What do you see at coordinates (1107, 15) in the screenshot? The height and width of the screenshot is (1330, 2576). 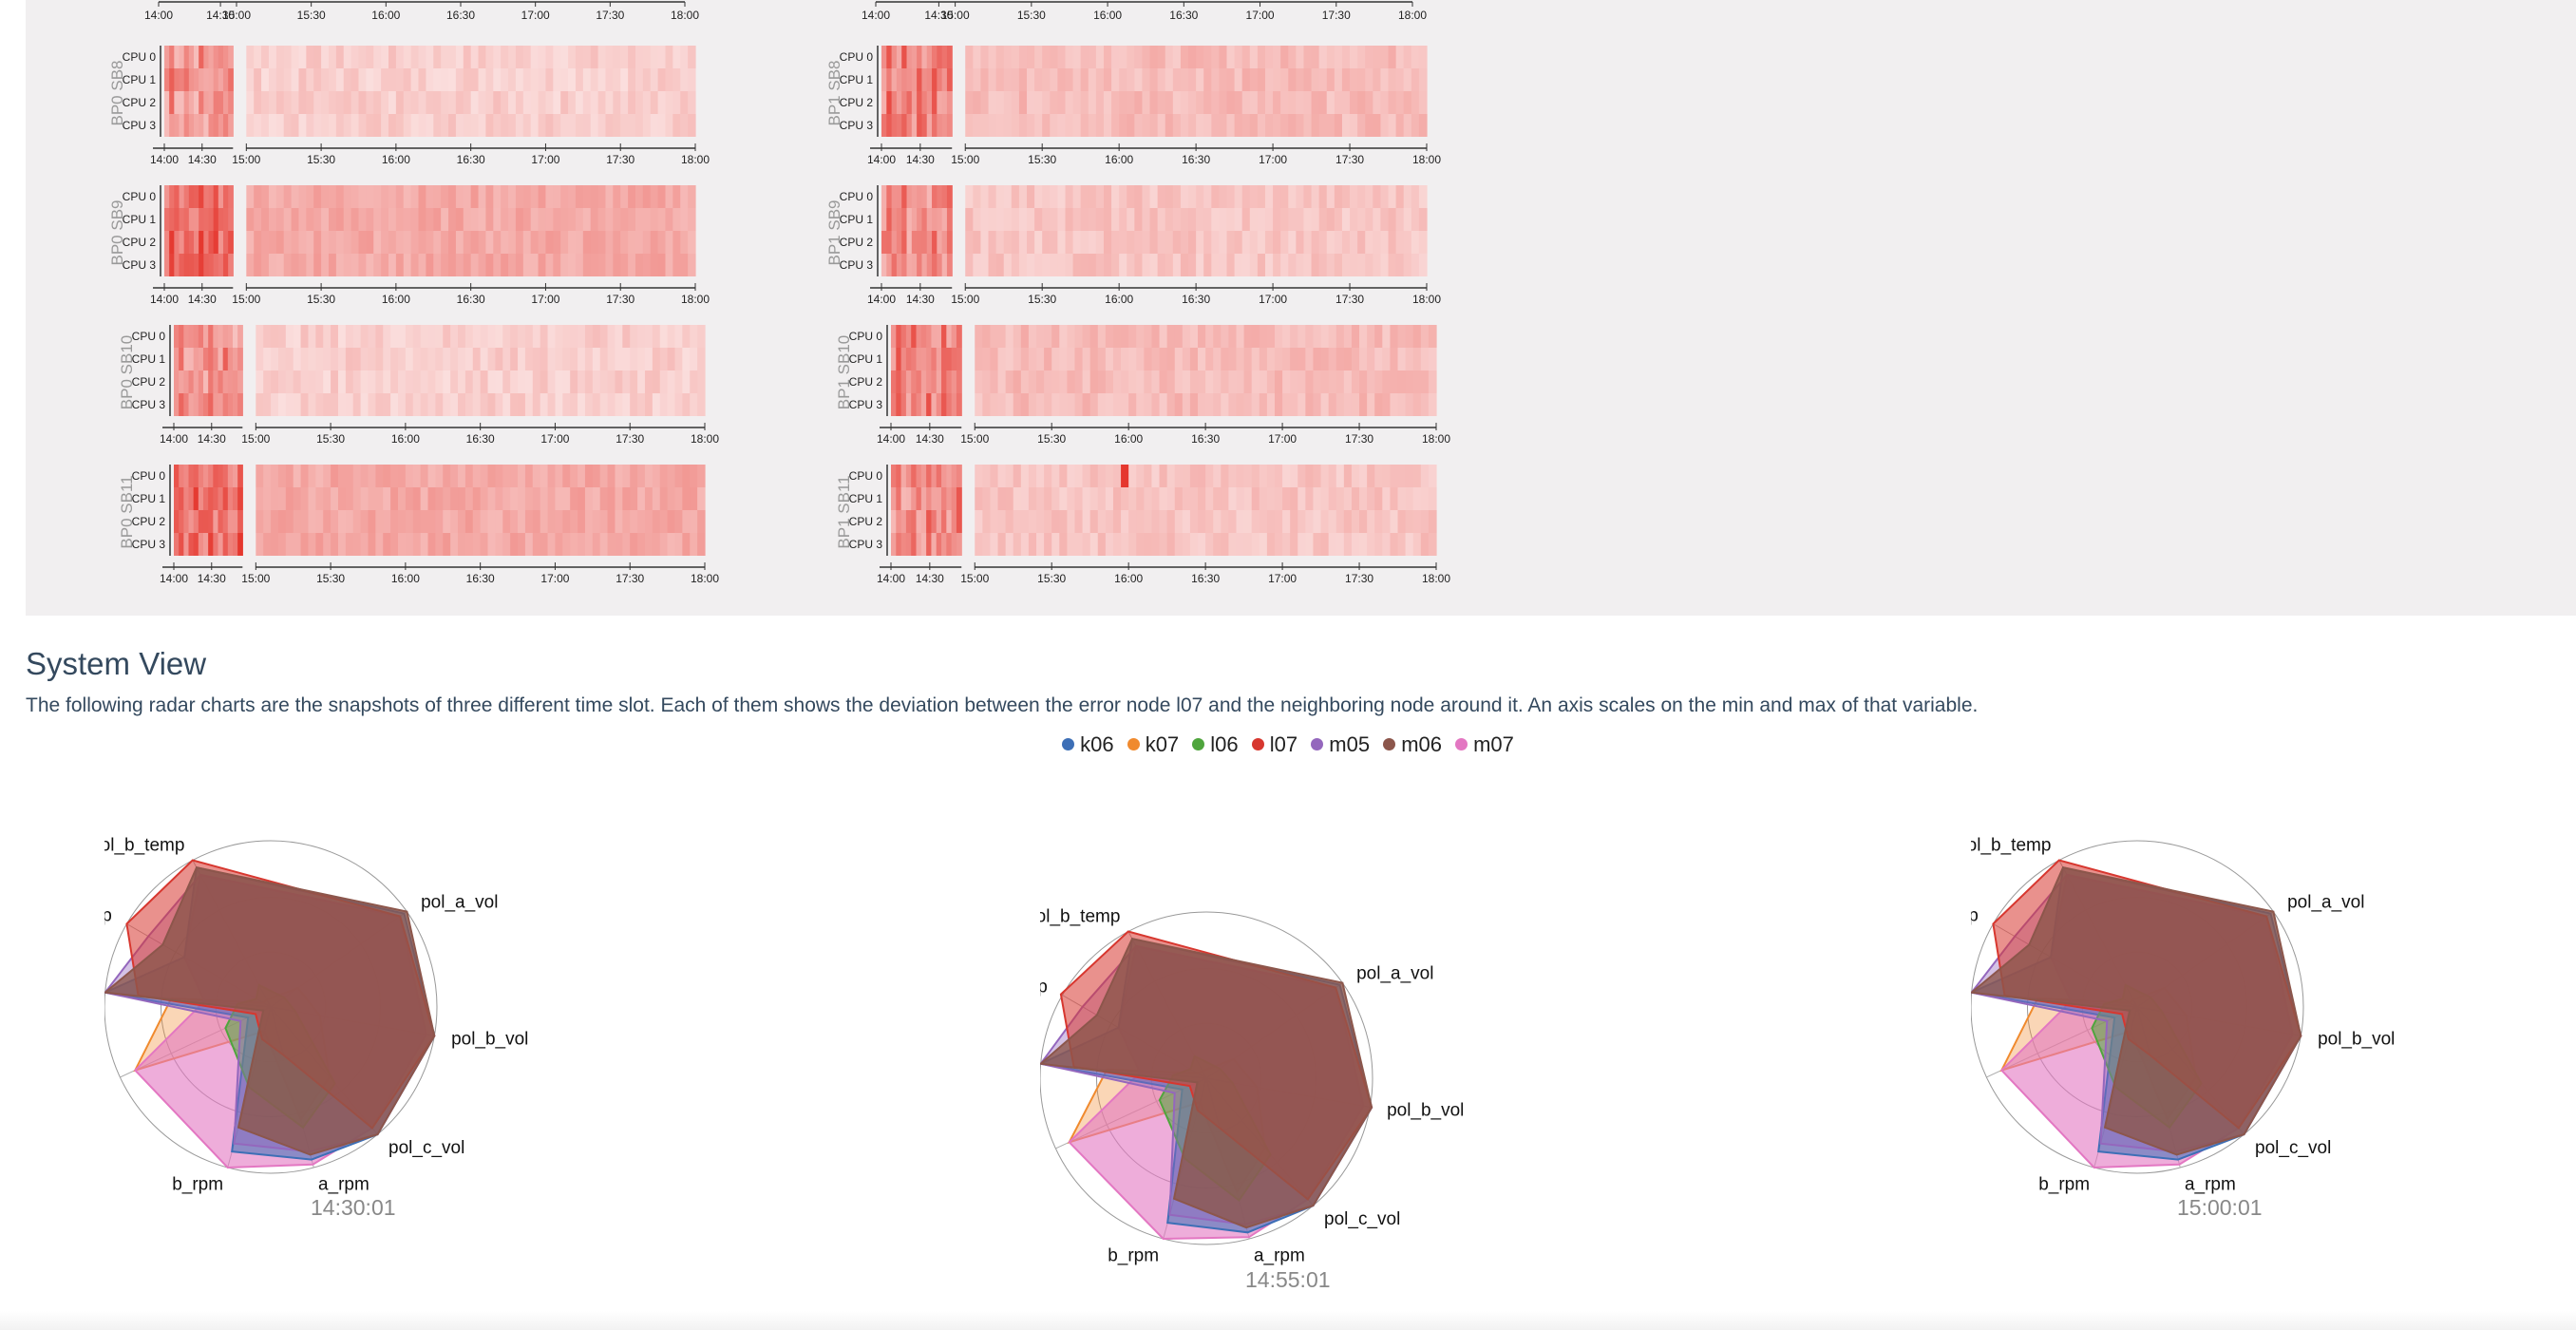 I see `time-tick-label: 16:00` at bounding box center [1107, 15].